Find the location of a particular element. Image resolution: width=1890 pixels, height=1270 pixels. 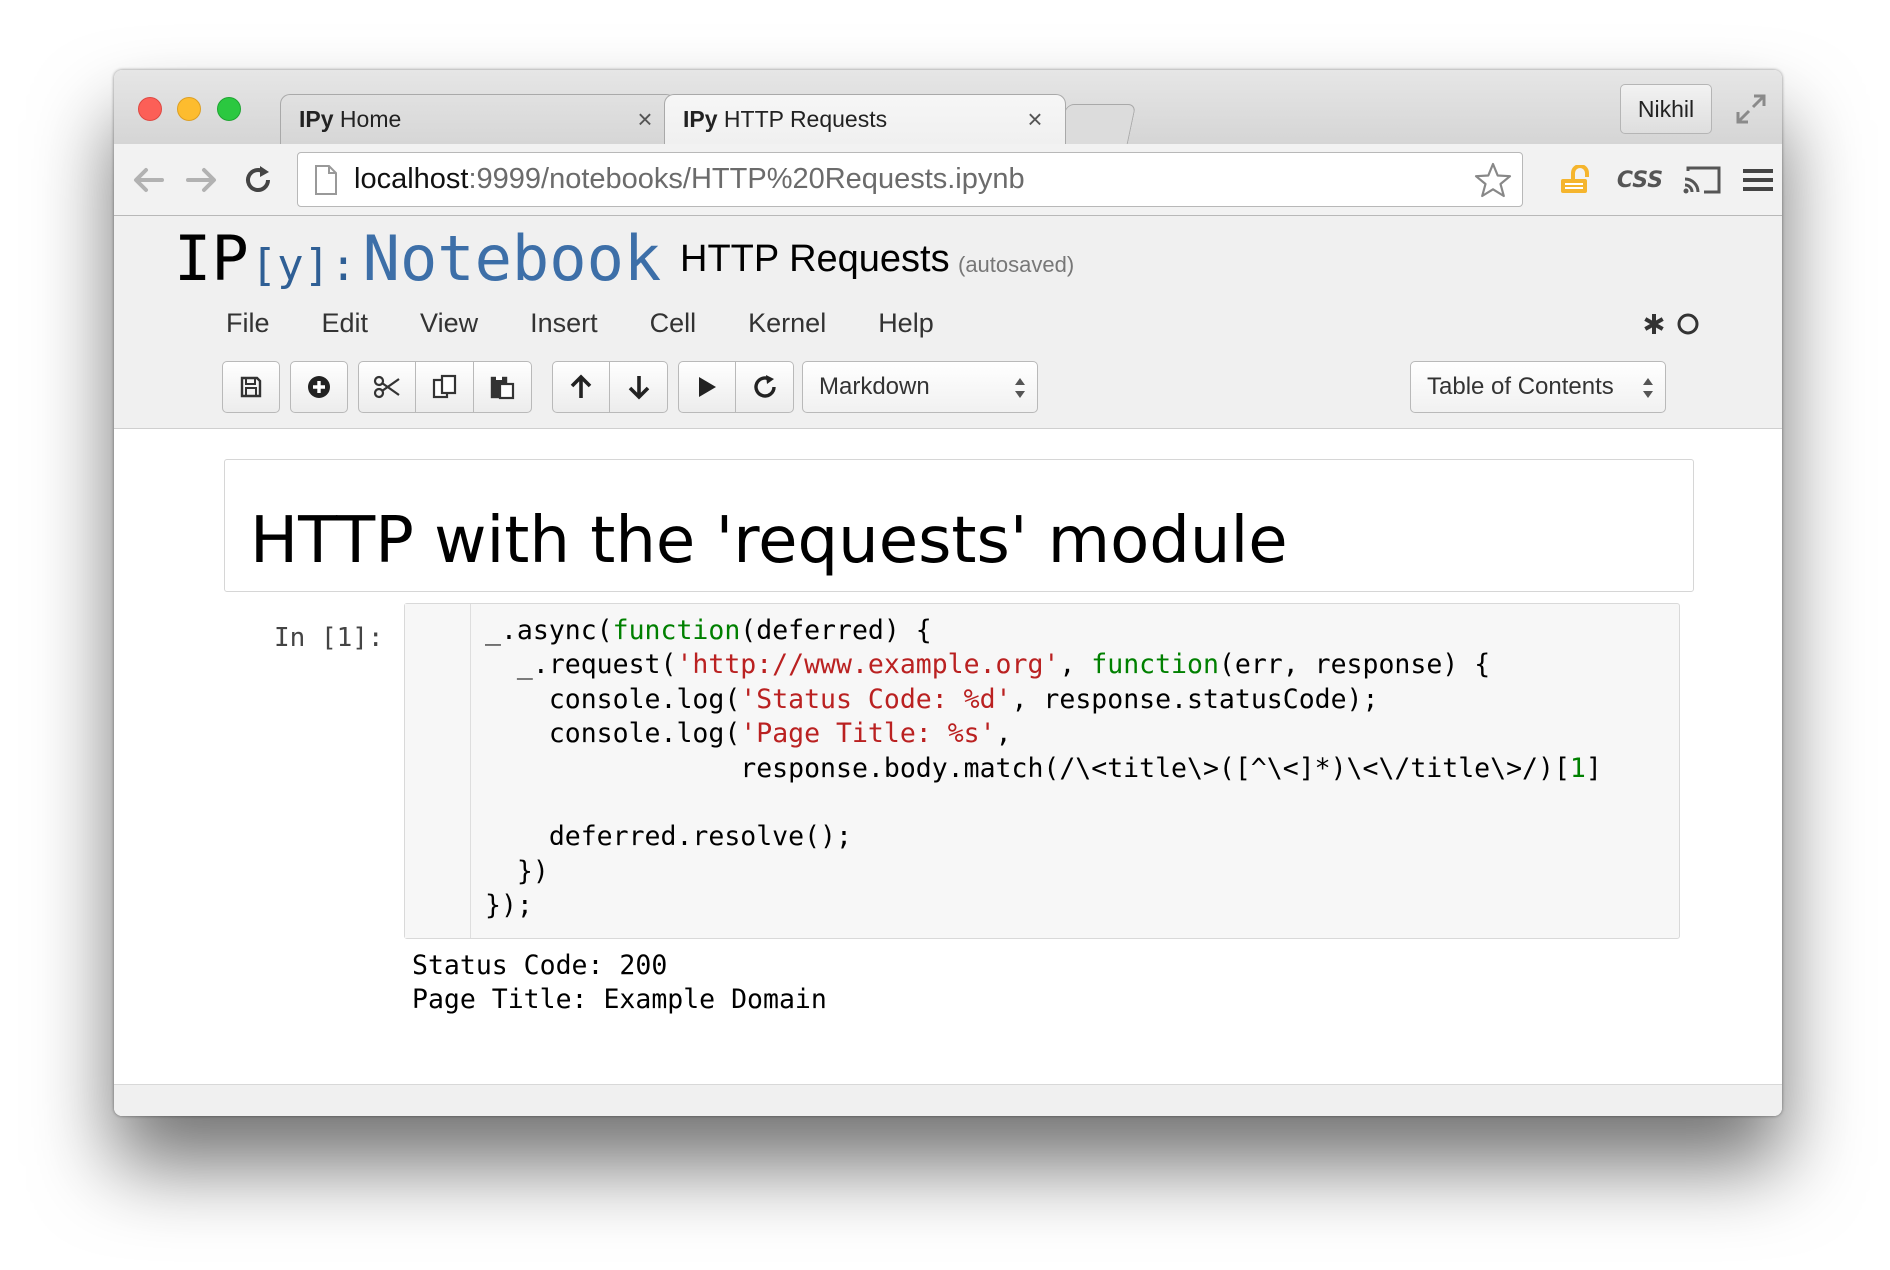

code-token: ] is located at coordinates (1593, 768).